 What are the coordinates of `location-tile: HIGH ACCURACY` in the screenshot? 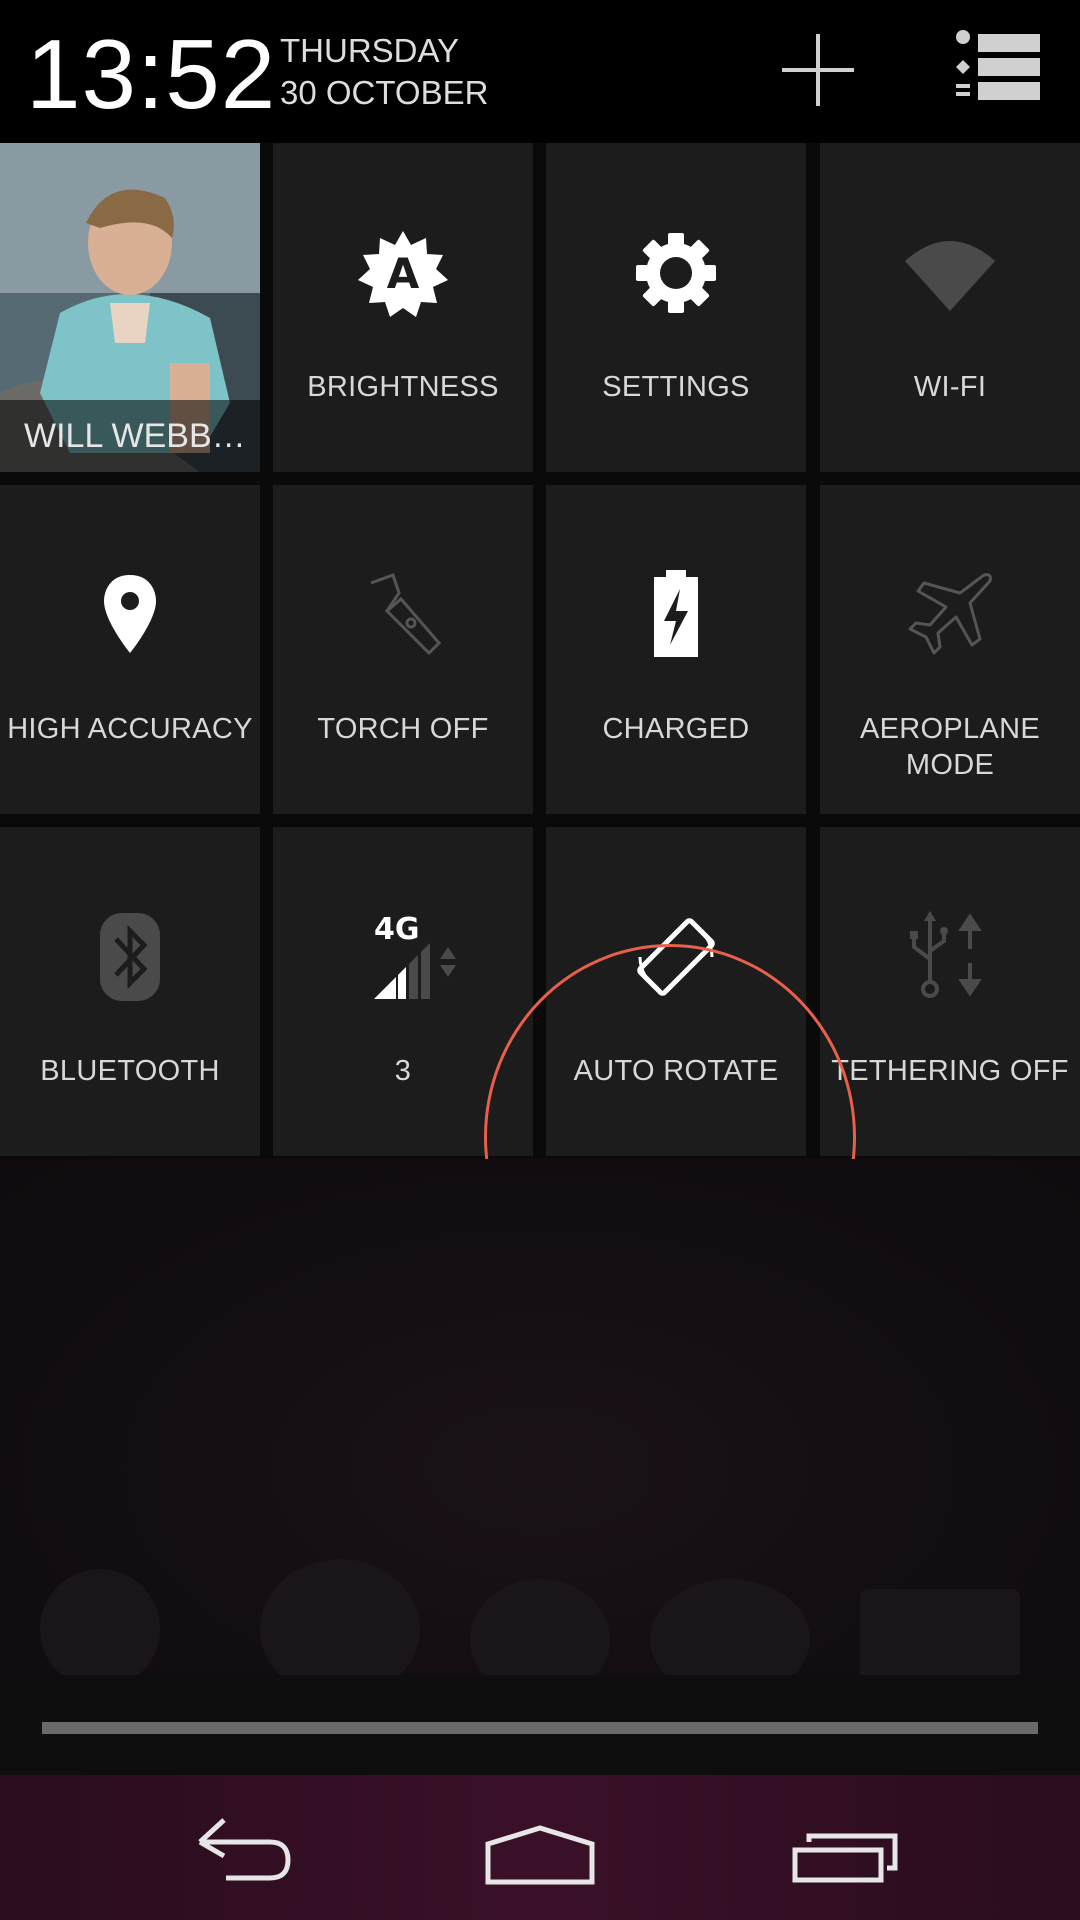 It's located at (130, 649).